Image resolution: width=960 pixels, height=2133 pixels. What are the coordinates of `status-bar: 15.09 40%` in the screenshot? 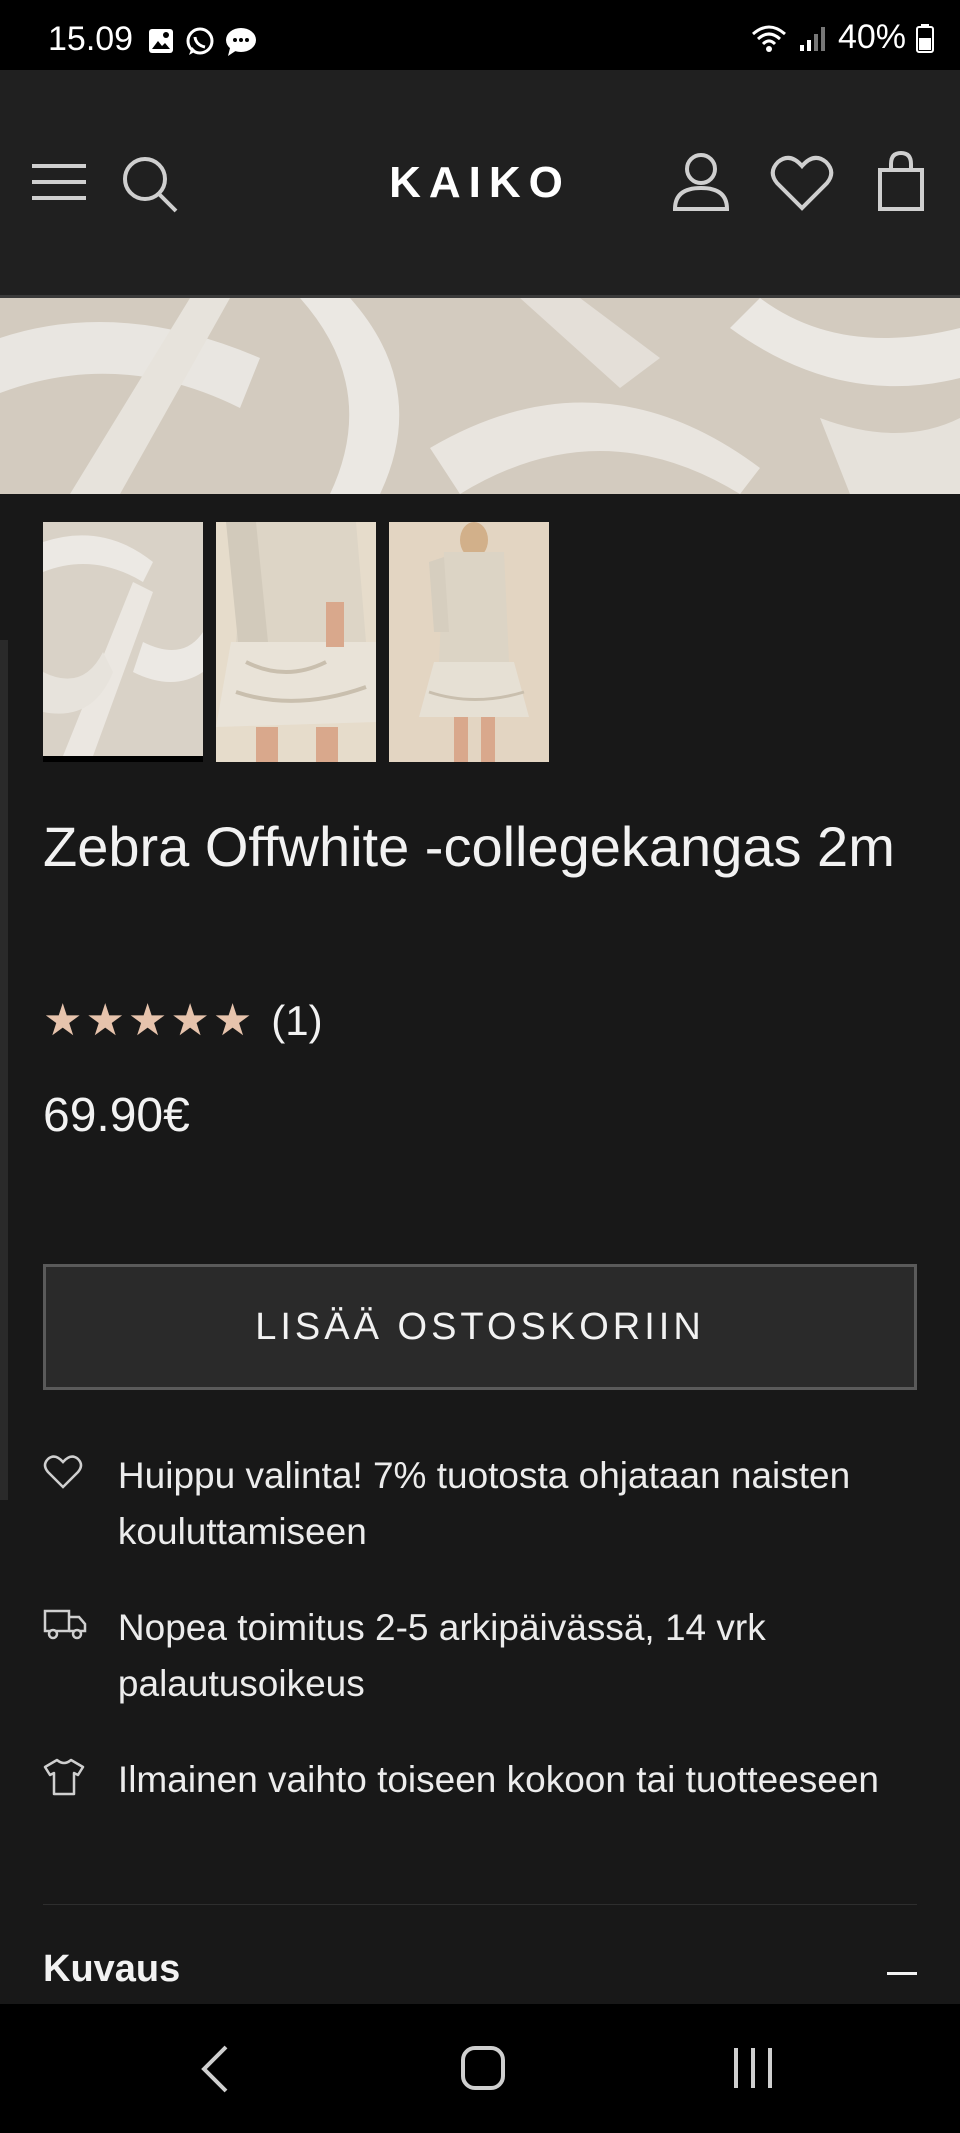 It's located at (480, 35).